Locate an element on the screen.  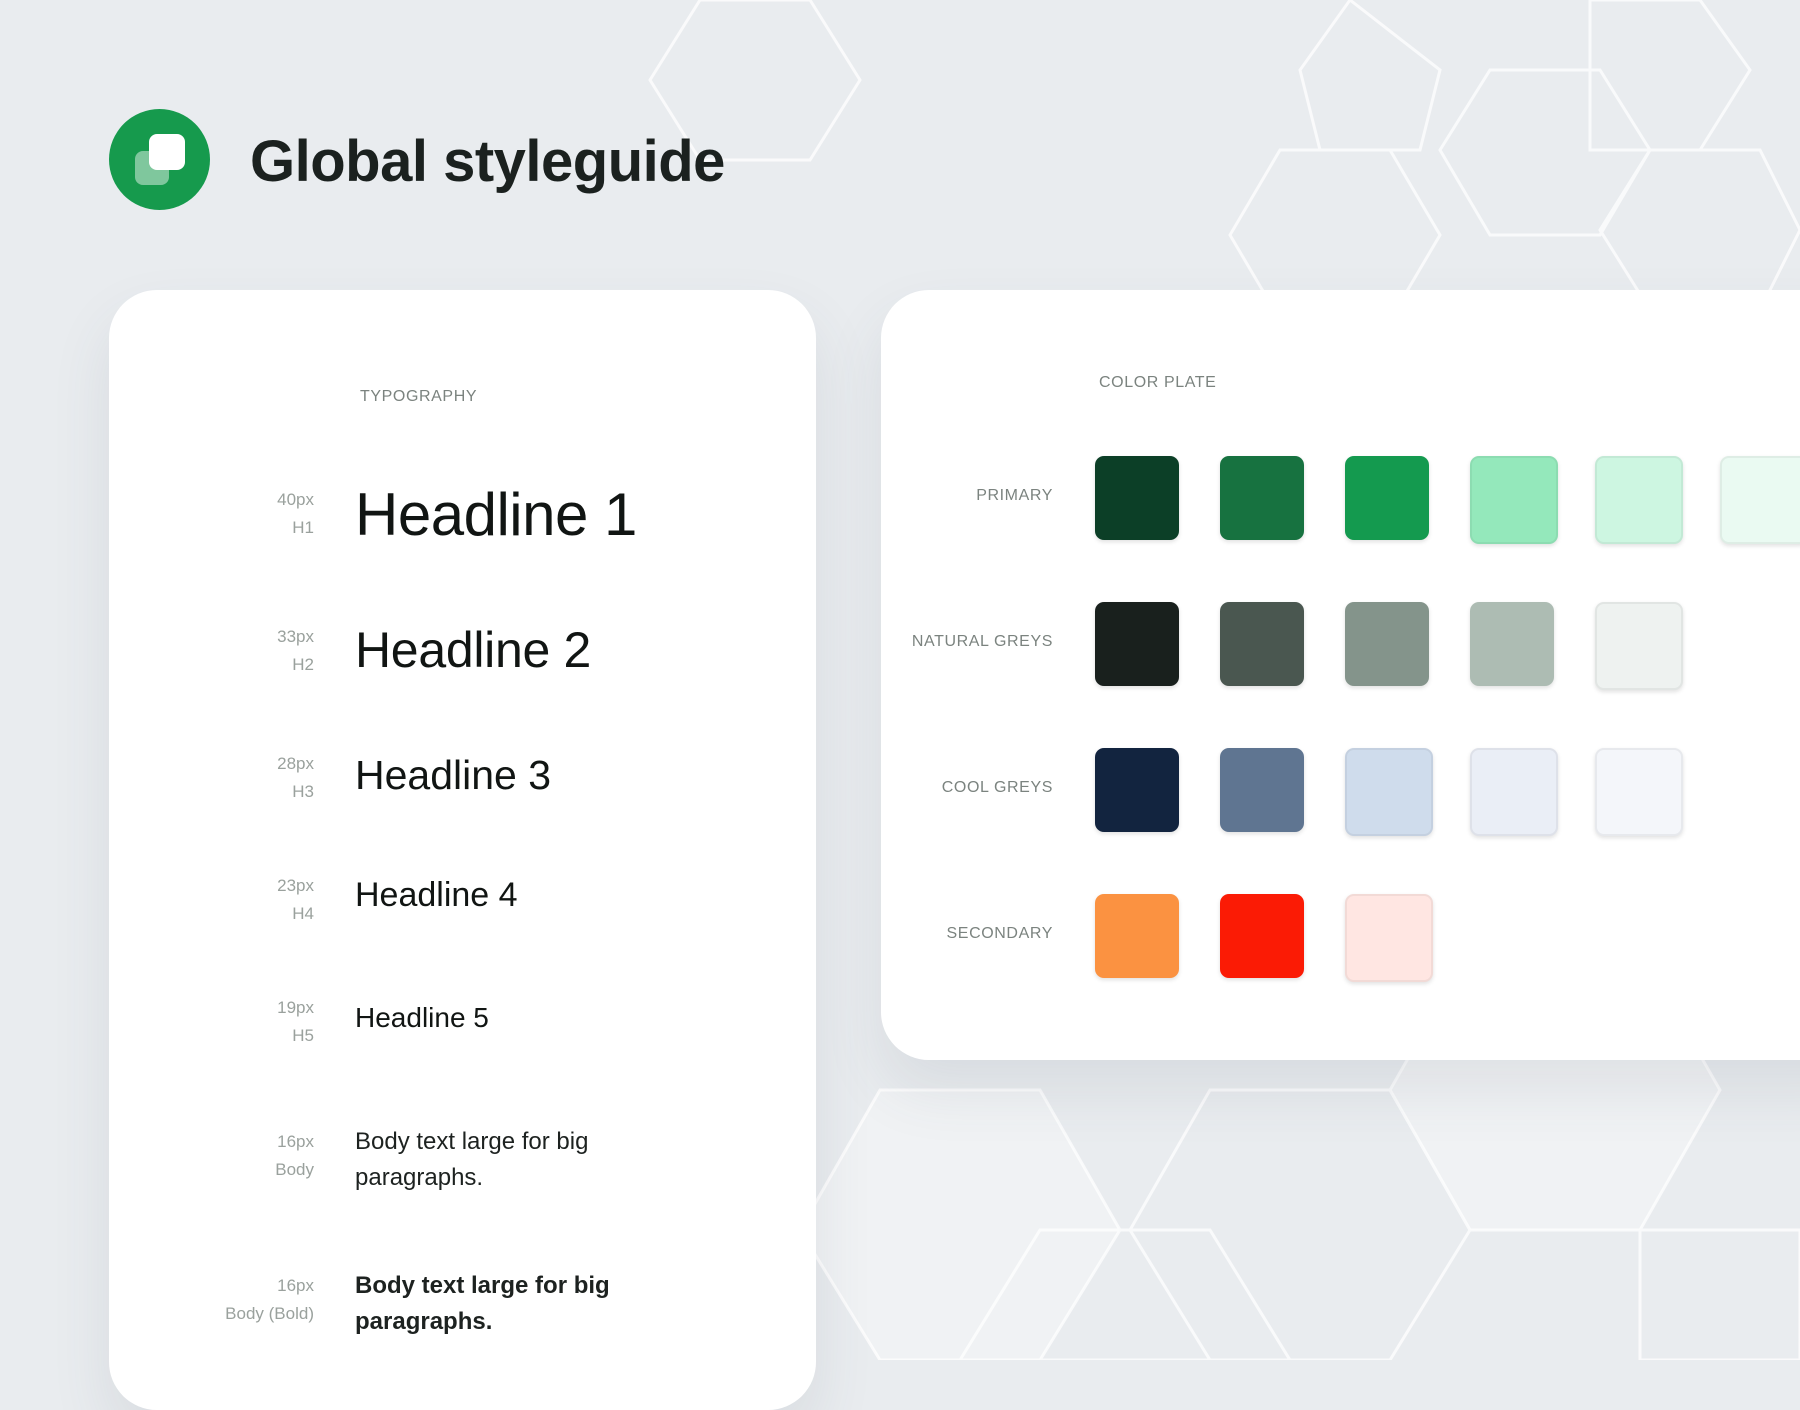
color-row-natural-greys: NATURAL GREYS is located at coordinates (1340, 646).